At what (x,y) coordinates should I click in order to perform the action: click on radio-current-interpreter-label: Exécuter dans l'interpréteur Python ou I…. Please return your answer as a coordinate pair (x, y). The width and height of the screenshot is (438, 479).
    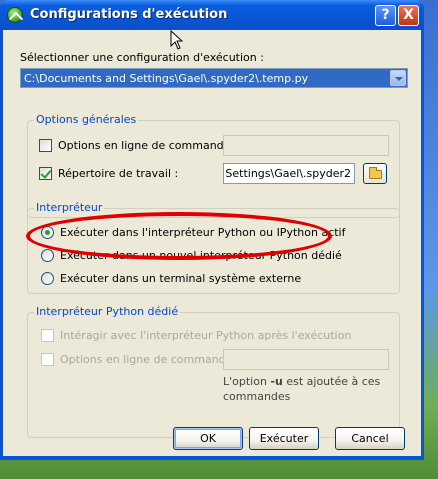
    Looking at the image, I should click on (203, 232).